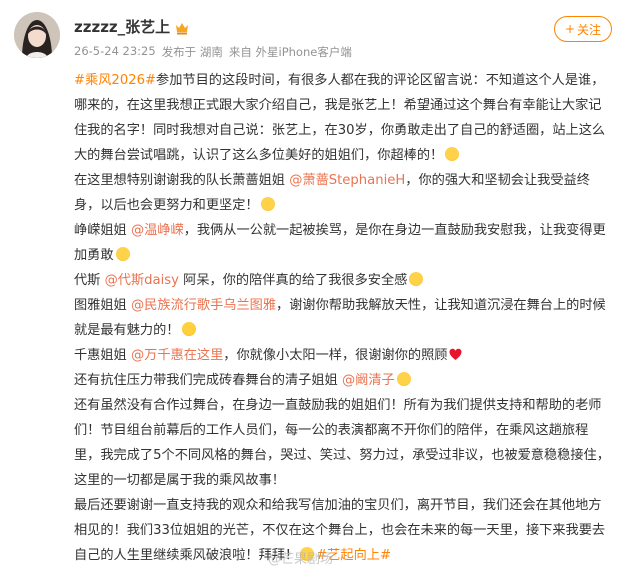 This screenshot has width=624, height=570. I want to click on follow-button: + 关注, so click(583, 29).